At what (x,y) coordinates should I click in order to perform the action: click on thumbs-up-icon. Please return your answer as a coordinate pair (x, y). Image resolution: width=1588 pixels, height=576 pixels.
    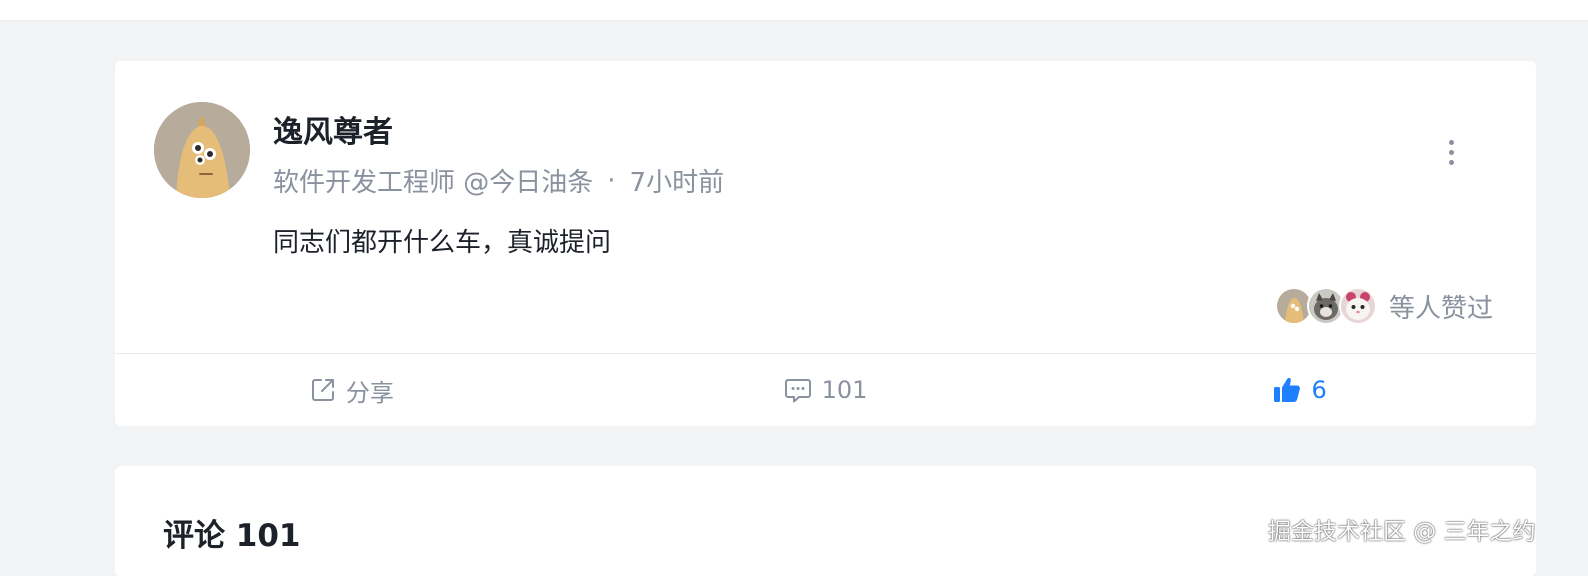
    Looking at the image, I should click on (1286, 389).